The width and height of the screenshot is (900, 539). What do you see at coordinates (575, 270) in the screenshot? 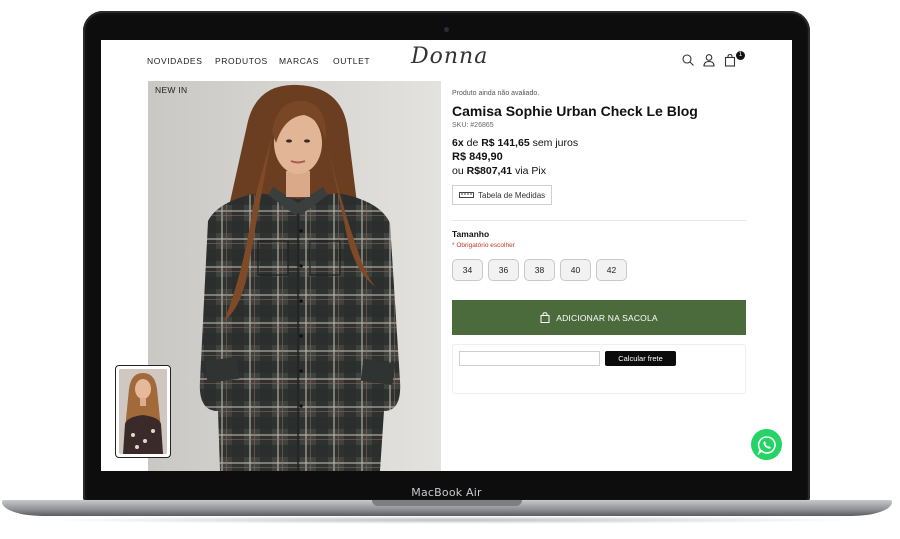
I see `size-option-40: 40` at bounding box center [575, 270].